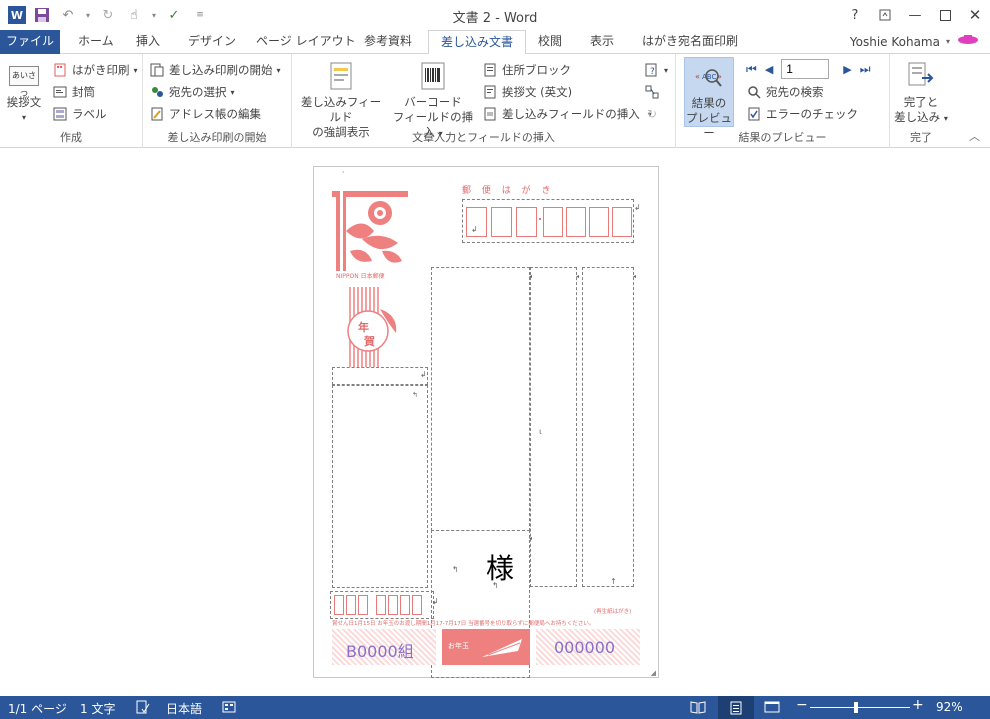  I want to click on tab-references: 参考資料, so click(388, 42).